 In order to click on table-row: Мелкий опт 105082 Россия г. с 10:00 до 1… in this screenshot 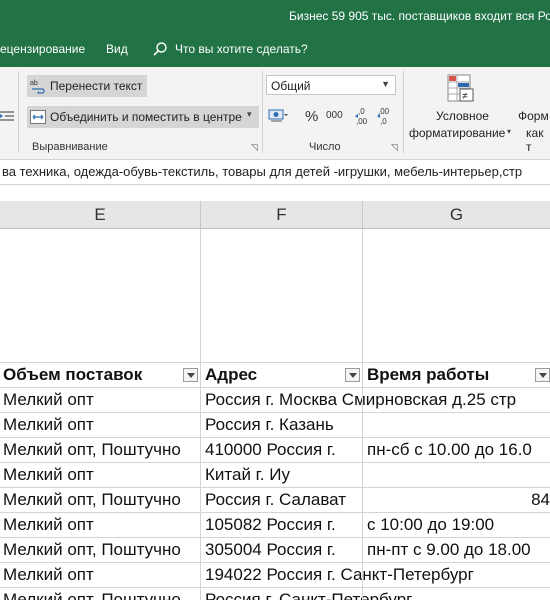, I will do `click(275, 525)`.